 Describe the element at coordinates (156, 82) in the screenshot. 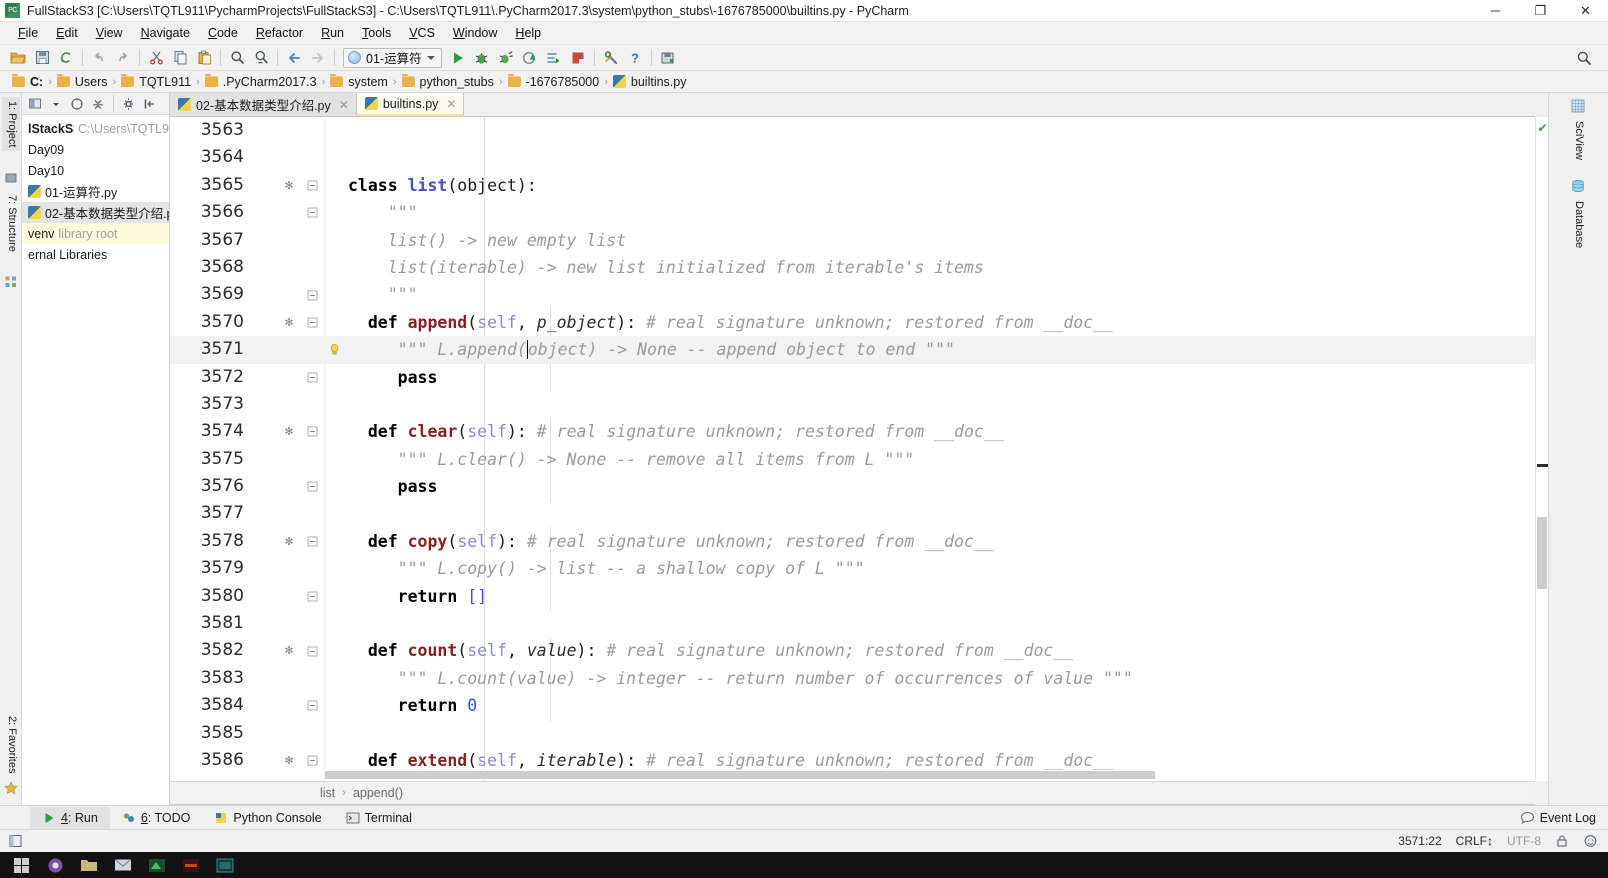

I see `breadcrumb-tqtl911: TQTL911` at that location.